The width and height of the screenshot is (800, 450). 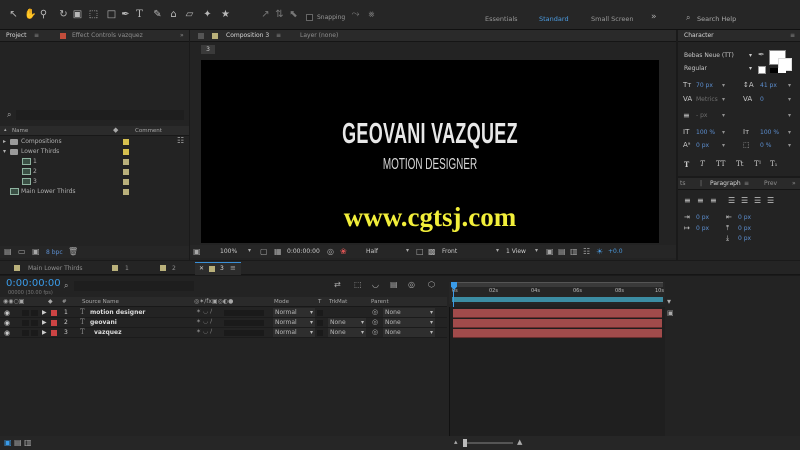 I want to click on indent-left-value: 0 px, so click(x=702, y=217).